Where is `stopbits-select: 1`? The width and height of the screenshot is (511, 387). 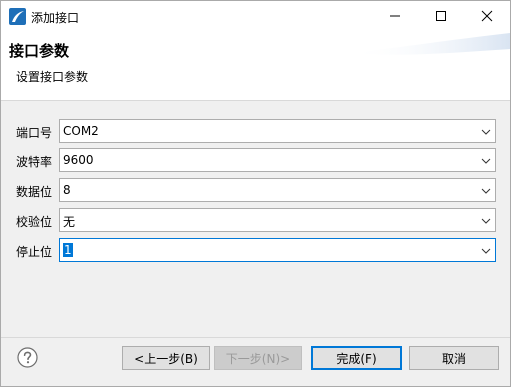 stopbits-select: 1 is located at coordinates (277, 250).